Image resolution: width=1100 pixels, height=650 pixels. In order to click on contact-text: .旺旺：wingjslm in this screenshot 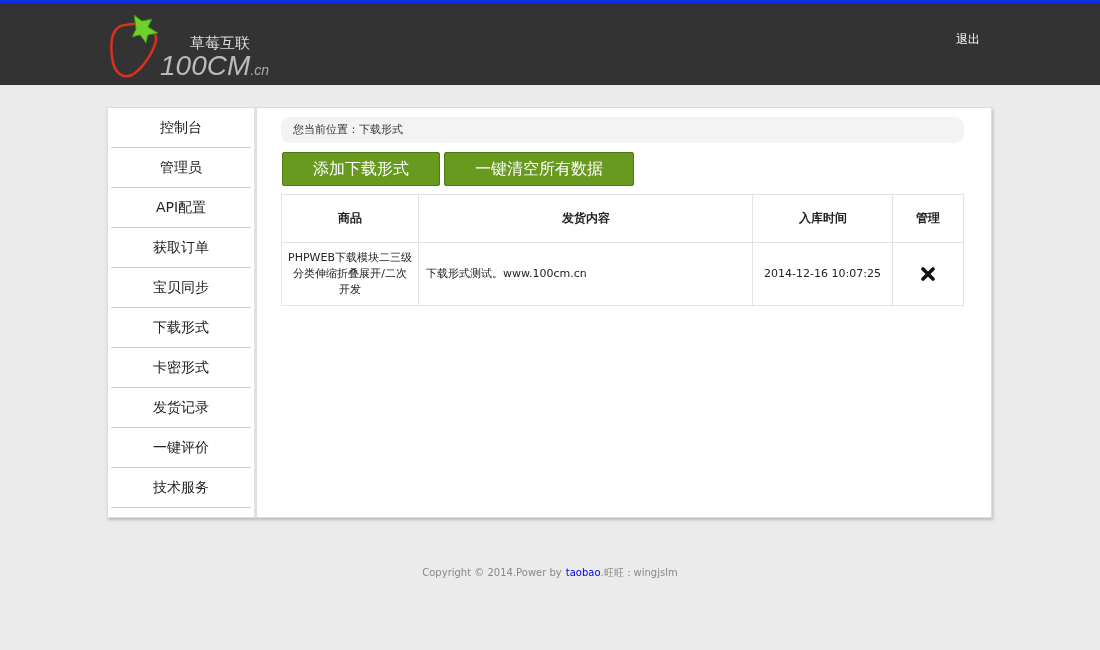, I will do `click(639, 572)`.